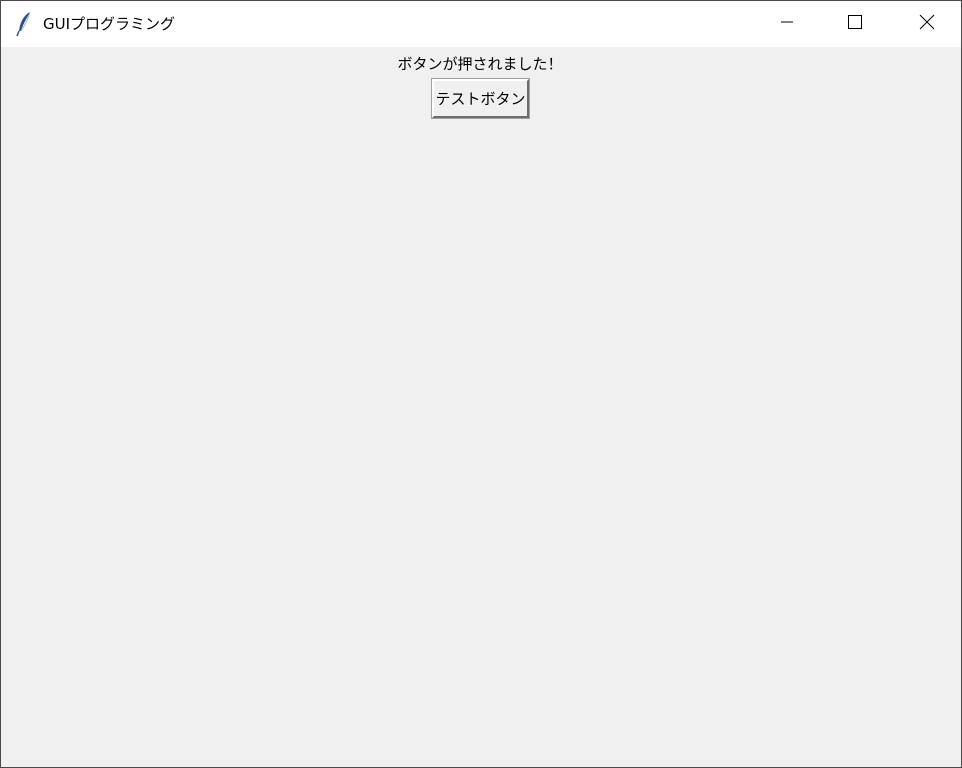  What do you see at coordinates (481, 24) in the screenshot?
I see `title-bar: GUIプログラミング` at bounding box center [481, 24].